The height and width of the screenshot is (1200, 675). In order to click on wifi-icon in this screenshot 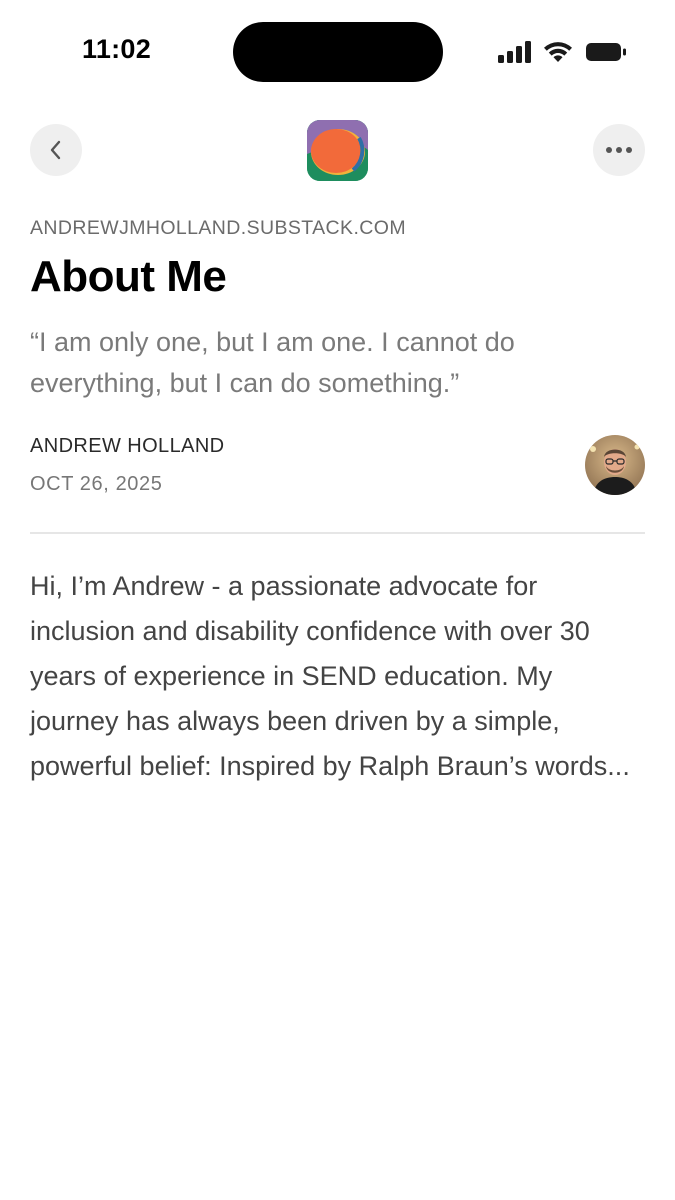, I will do `click(558, 52)`.